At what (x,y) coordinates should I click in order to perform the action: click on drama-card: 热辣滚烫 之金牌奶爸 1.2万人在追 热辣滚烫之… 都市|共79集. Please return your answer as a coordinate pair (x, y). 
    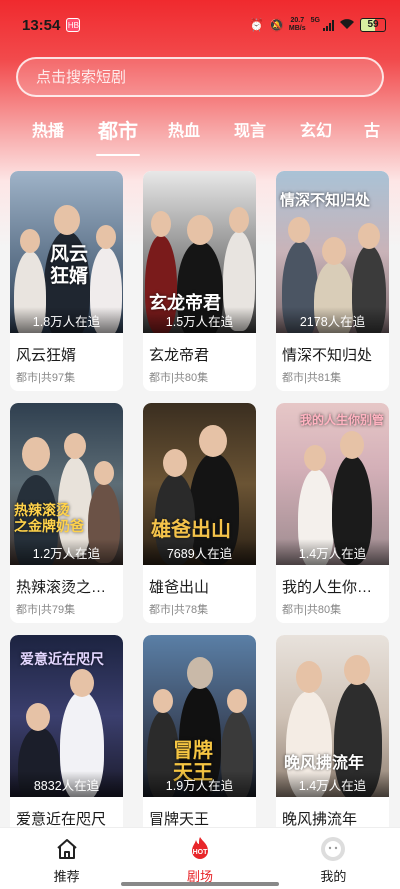
    Looking at the image, I should click on (66, 513).